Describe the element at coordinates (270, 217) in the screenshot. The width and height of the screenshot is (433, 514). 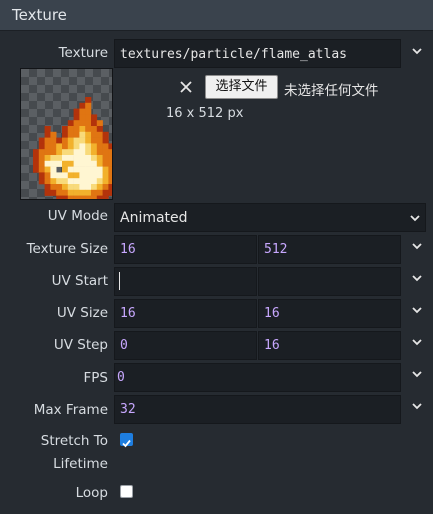
I see `uv-mode-select: Animated` at that location.